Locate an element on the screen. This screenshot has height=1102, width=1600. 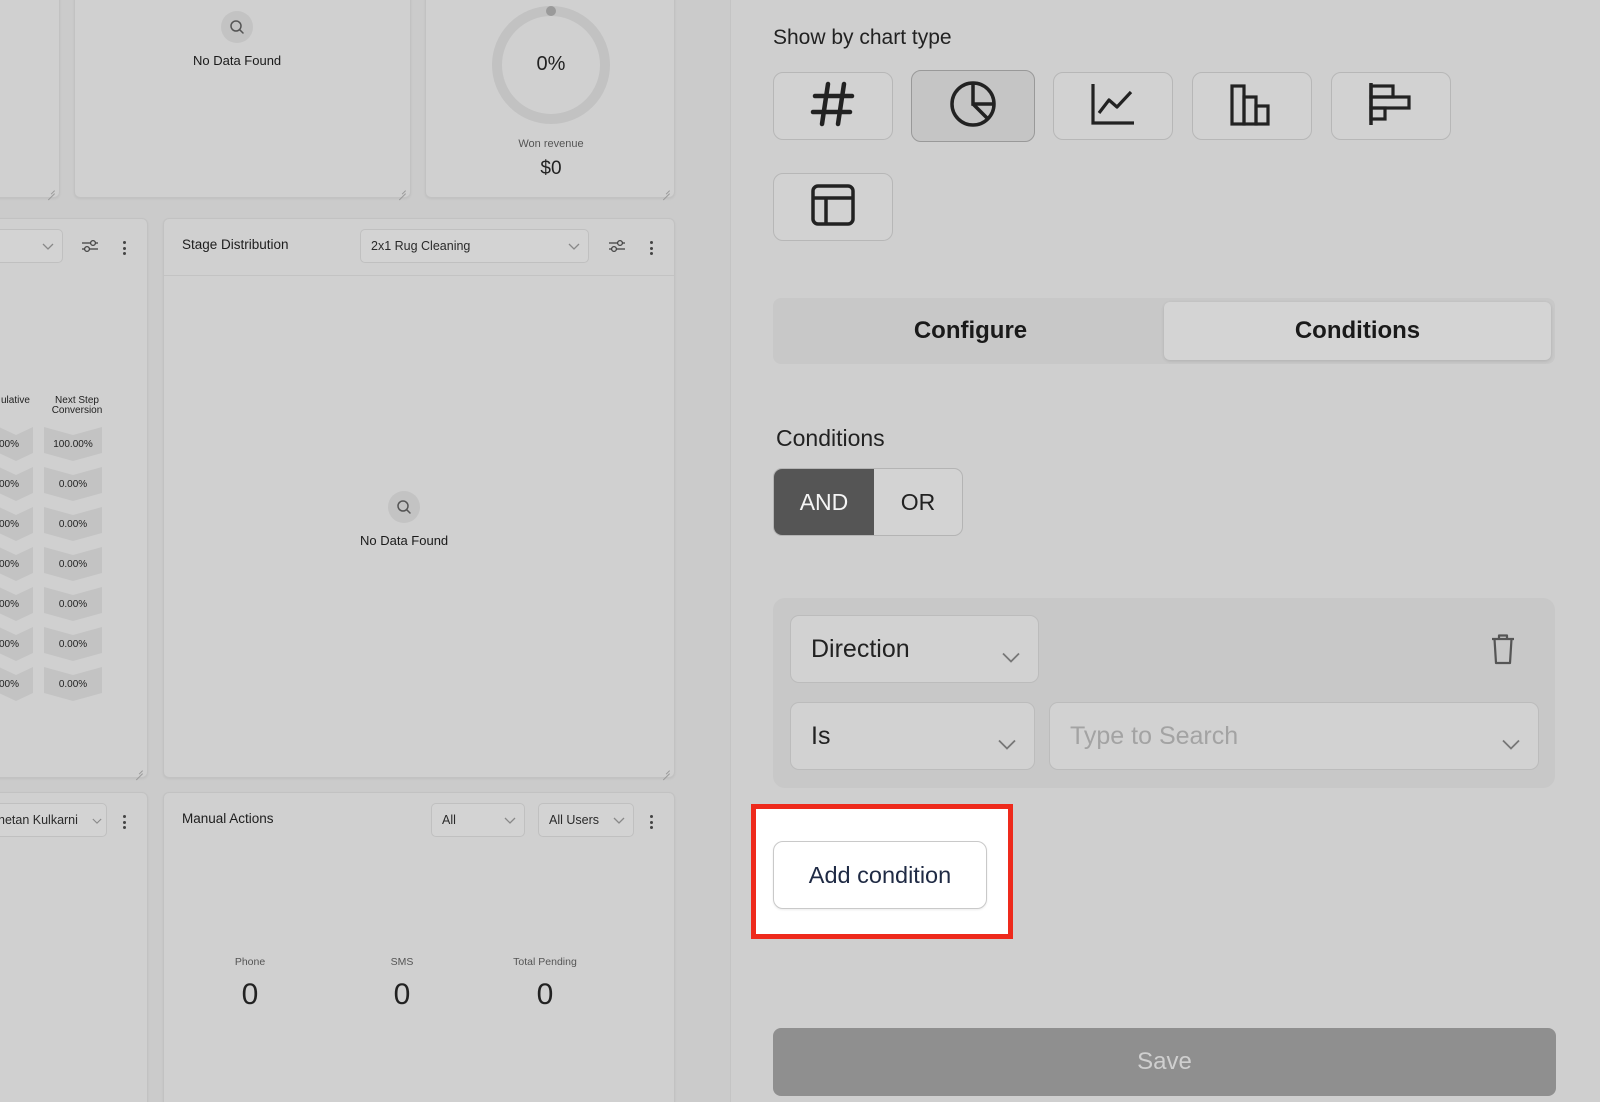
line-chart-icon is located at coordinates (1113, 106).